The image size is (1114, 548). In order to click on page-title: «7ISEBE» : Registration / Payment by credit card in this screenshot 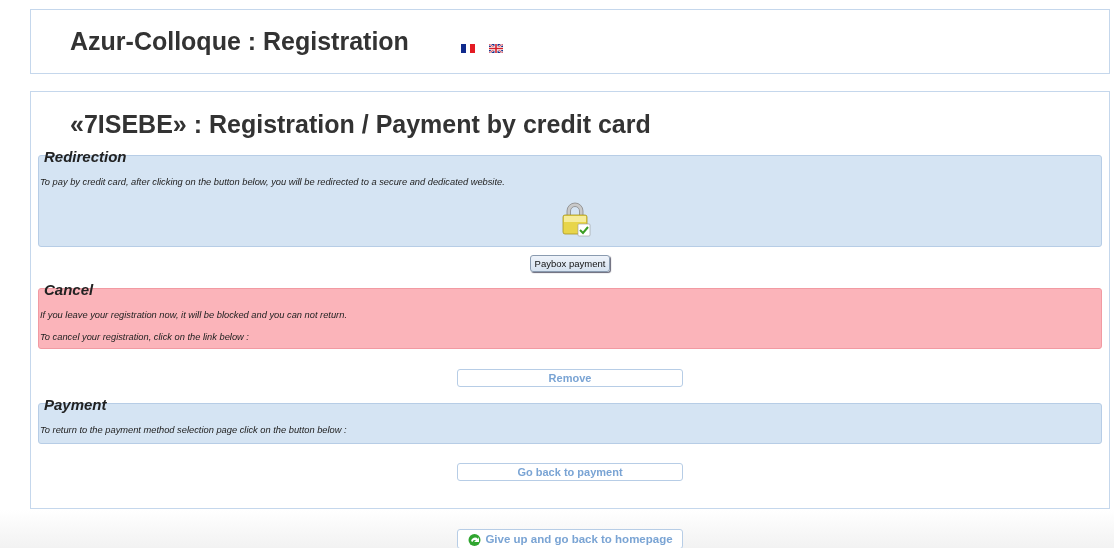, I will do `click(361, 124)`.